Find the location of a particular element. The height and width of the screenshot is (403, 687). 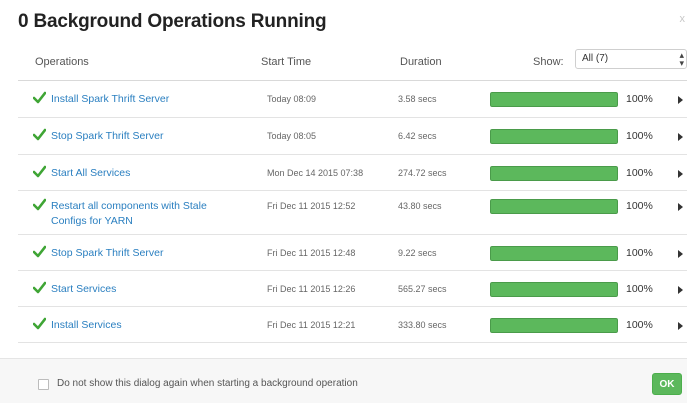

show-filter-value: All (7) is located at coordinates (595, 58).